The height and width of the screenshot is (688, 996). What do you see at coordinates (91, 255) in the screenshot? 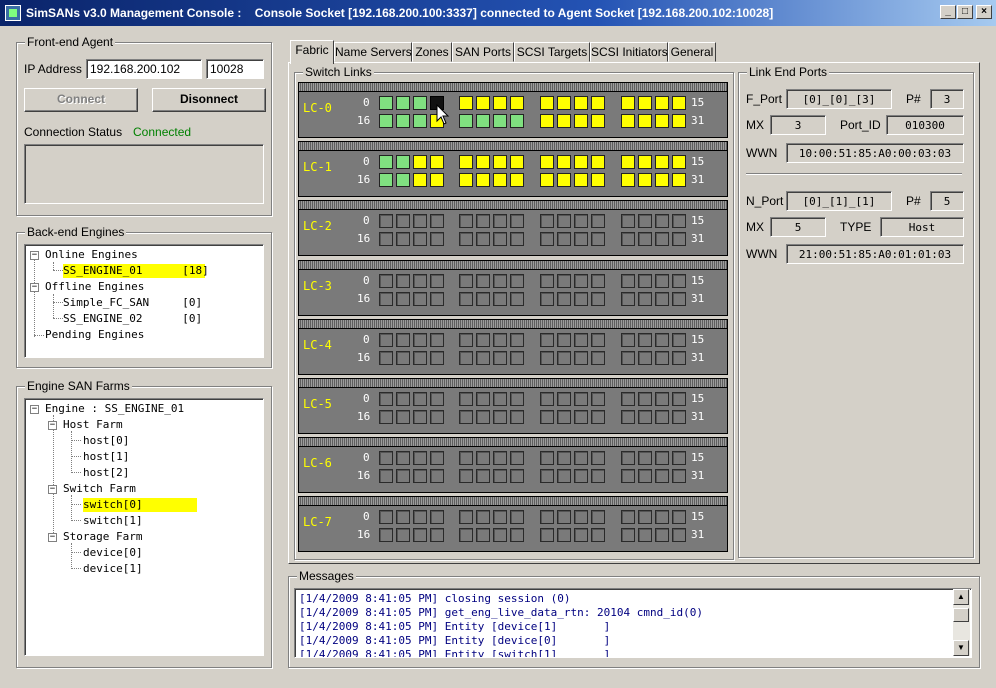
I see `tree-item-online-engines: Online Engines` at bounding box center [91, 255].